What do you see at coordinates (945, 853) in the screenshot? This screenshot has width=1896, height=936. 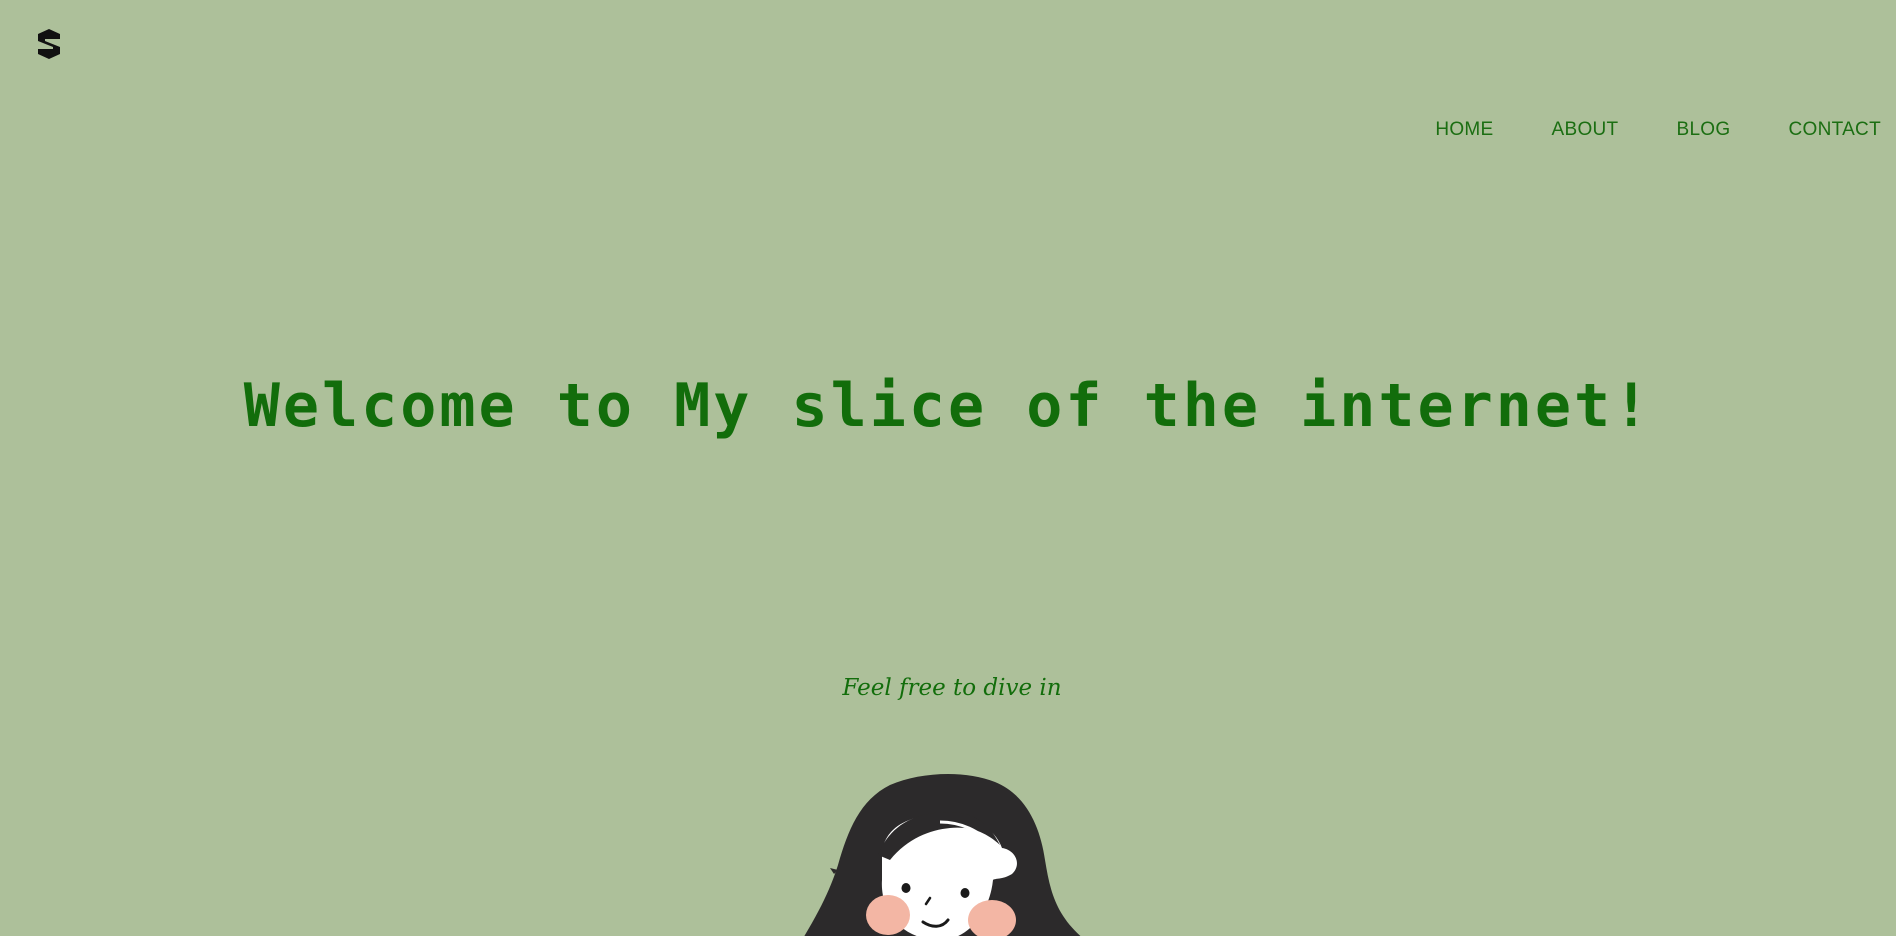 I see `girl-portrait-illustration` at bounding box center [945, 853].